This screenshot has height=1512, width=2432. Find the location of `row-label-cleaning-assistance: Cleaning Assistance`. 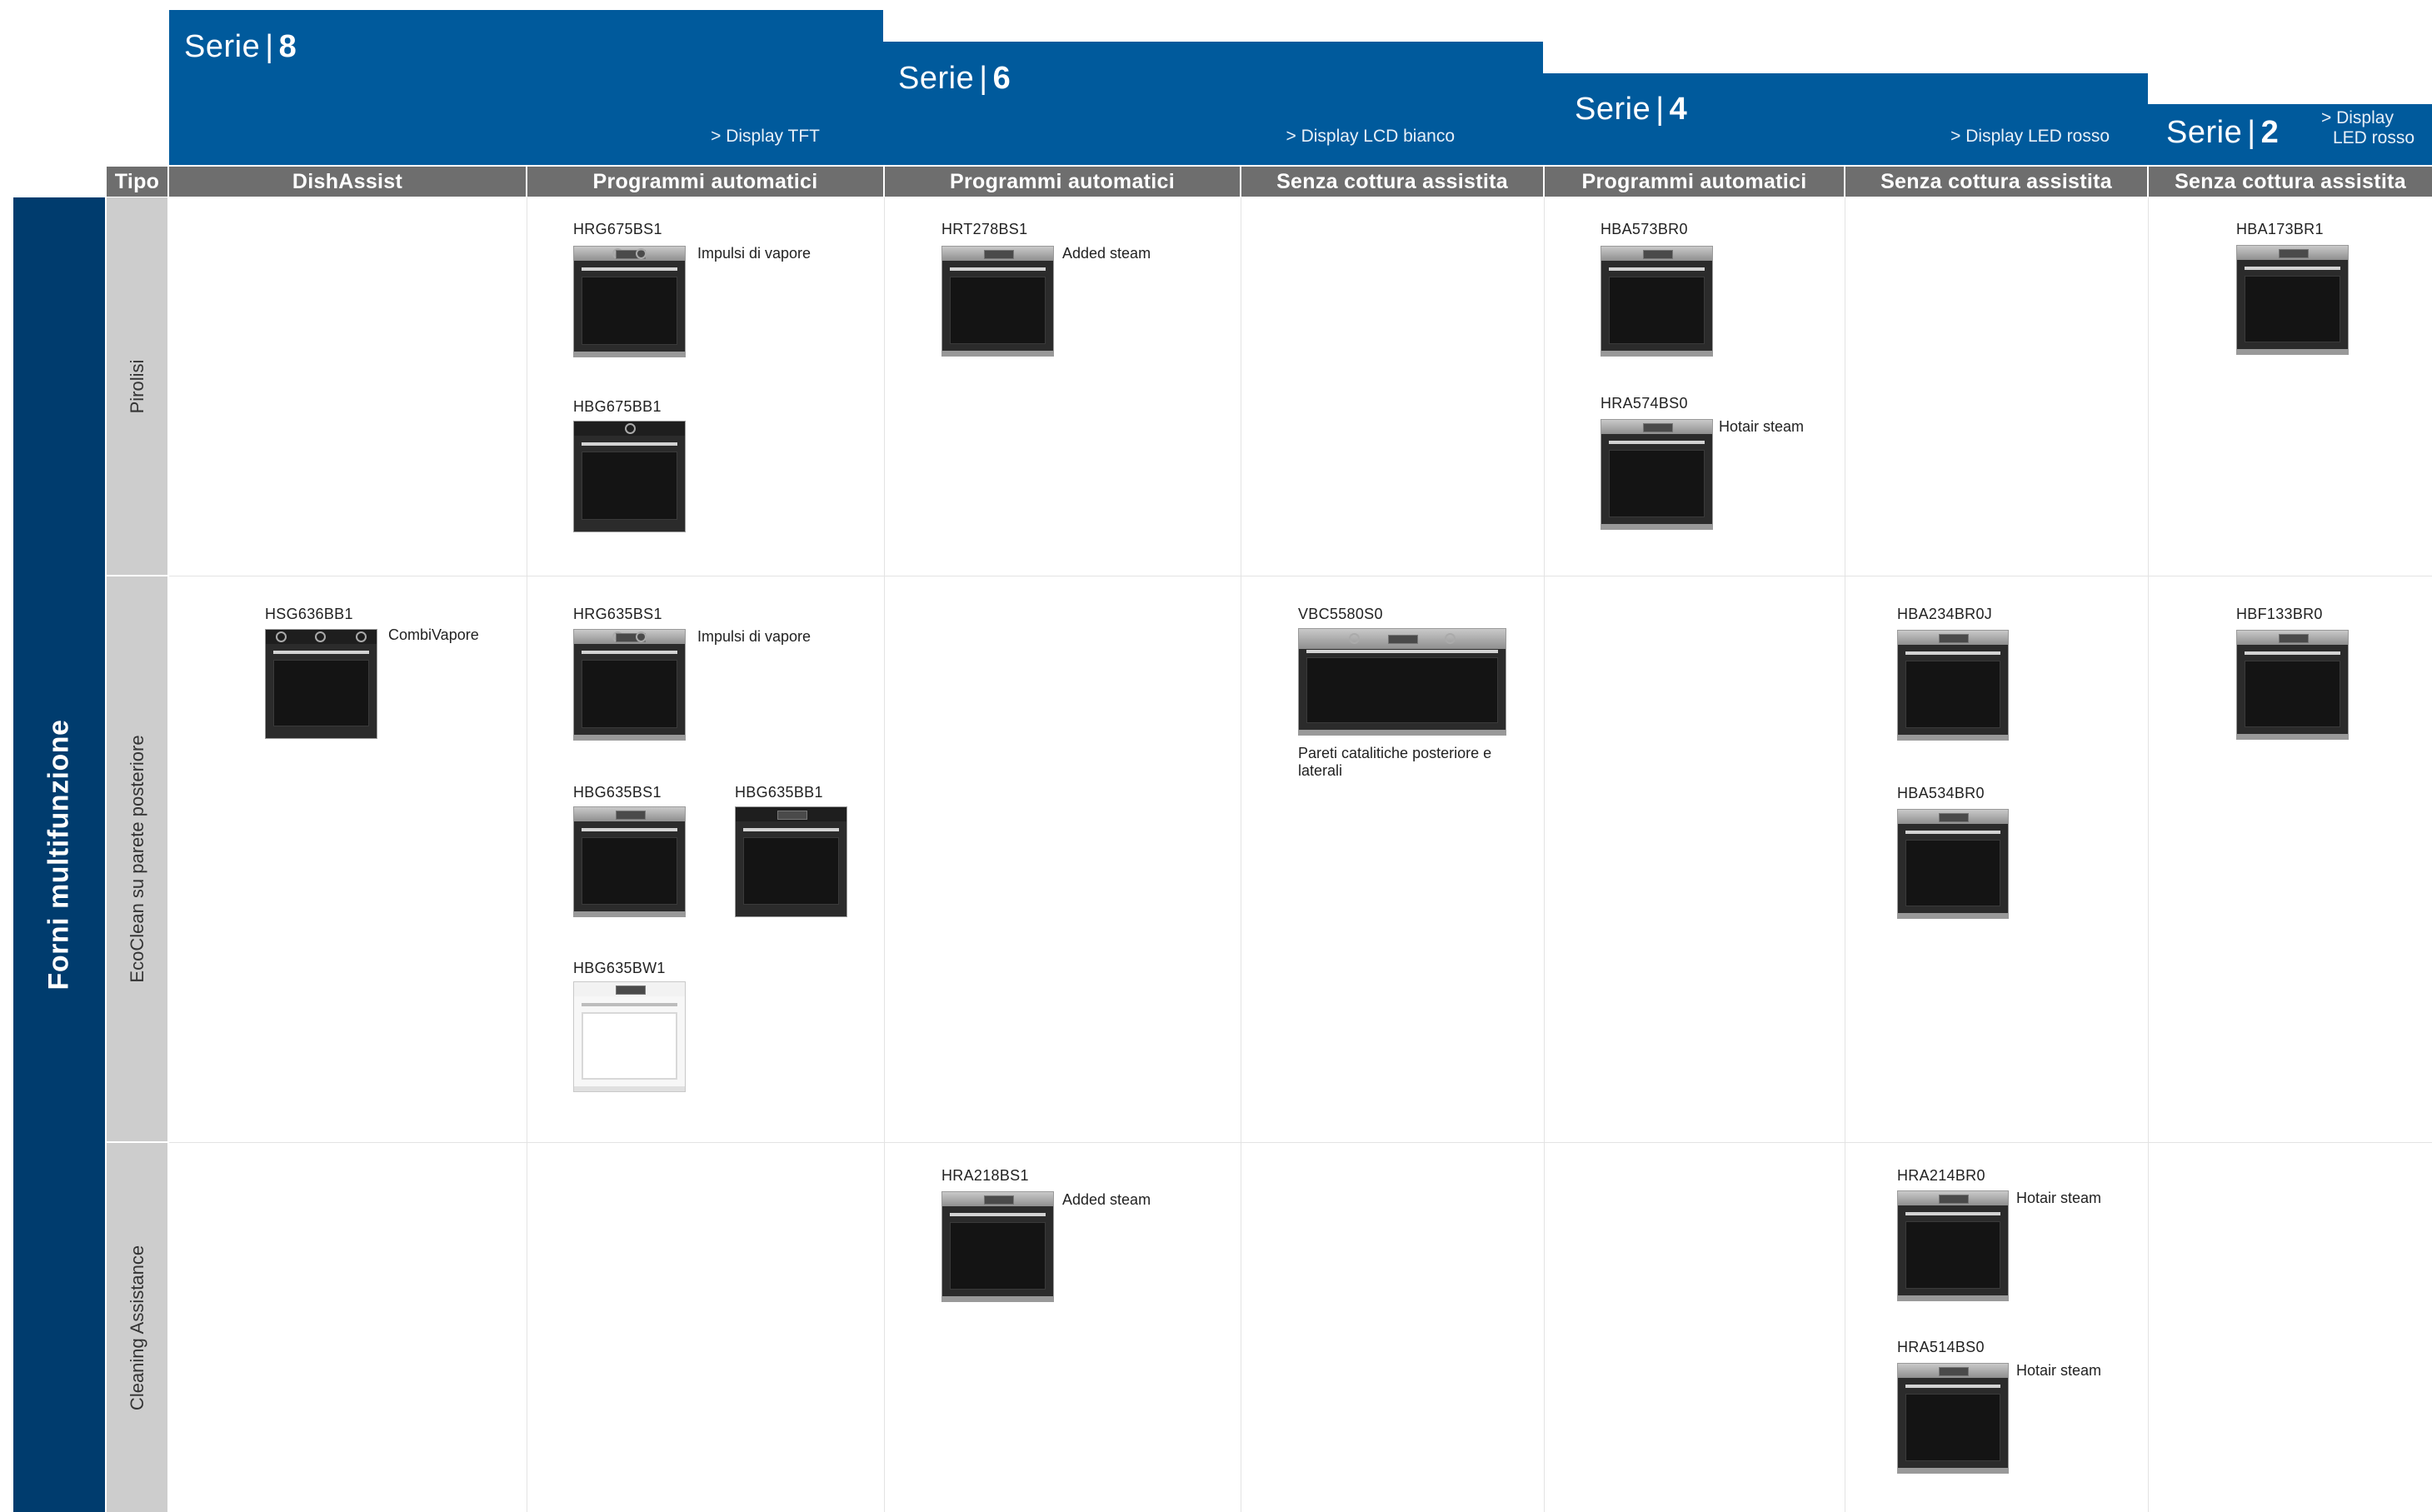

row-label-cleaning-assistance: Cleaning Assistance is located at coordinates (137, 1327).